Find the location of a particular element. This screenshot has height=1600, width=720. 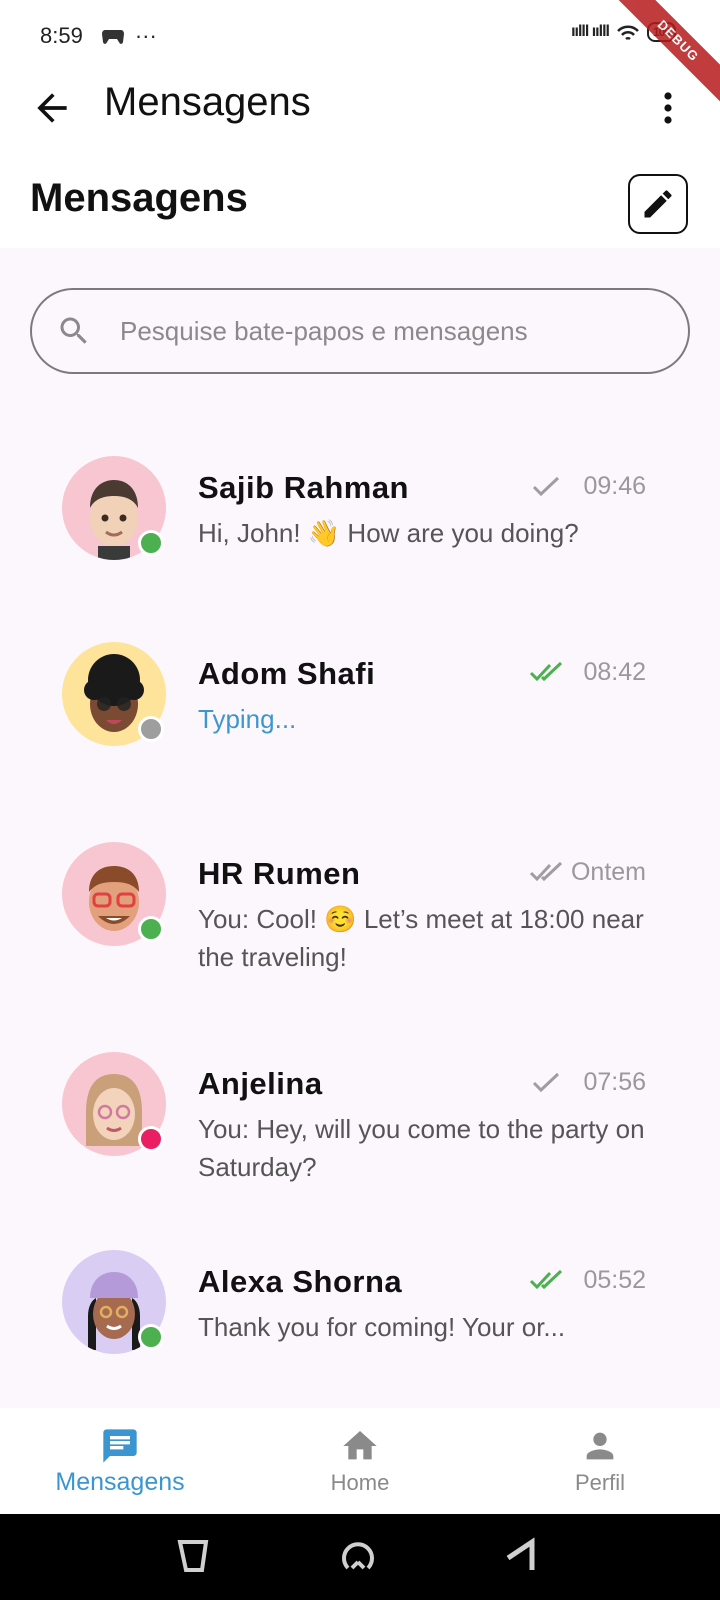

signal-icon: ıılll ıılll is located at coordinates (590, 31).